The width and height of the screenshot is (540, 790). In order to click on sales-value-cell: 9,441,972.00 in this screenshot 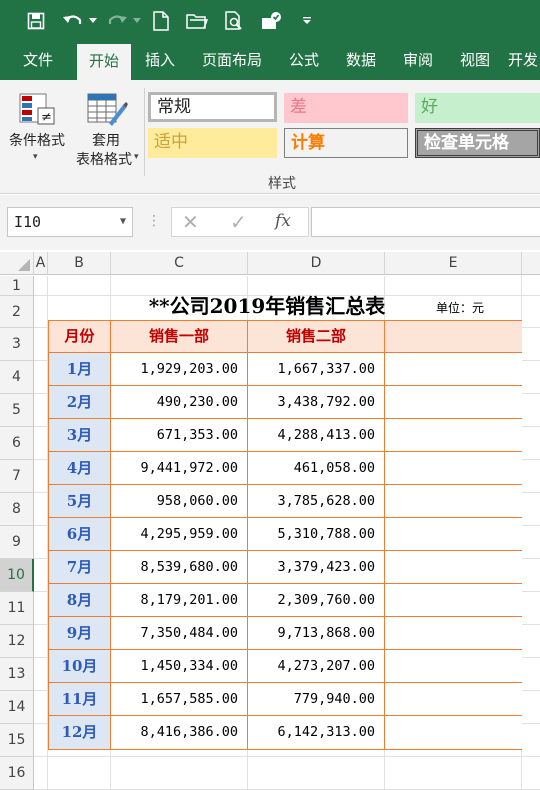, I will do `click(179, 468)`.